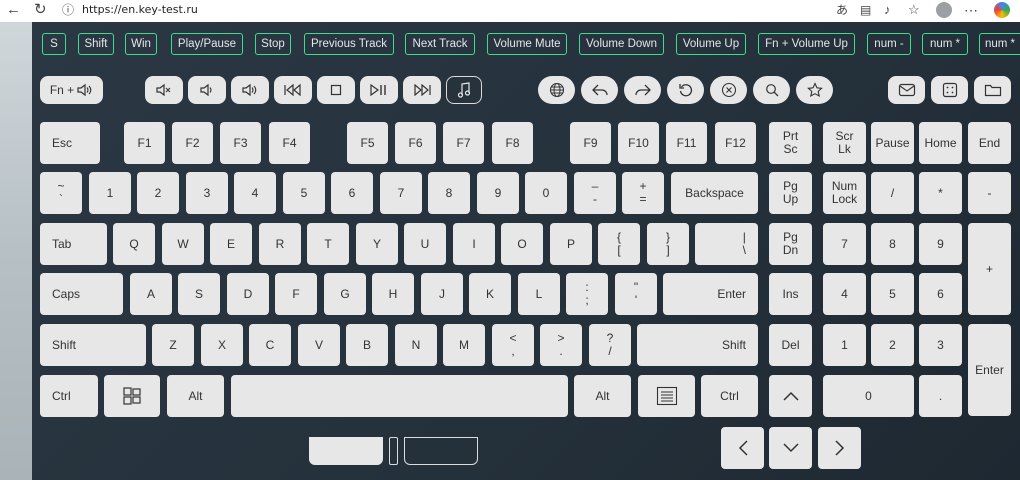  What do you see at coordinates (195, 396) in the screenshot?
I see `key-left-alt: Alt` at bounding box center [195, 396].